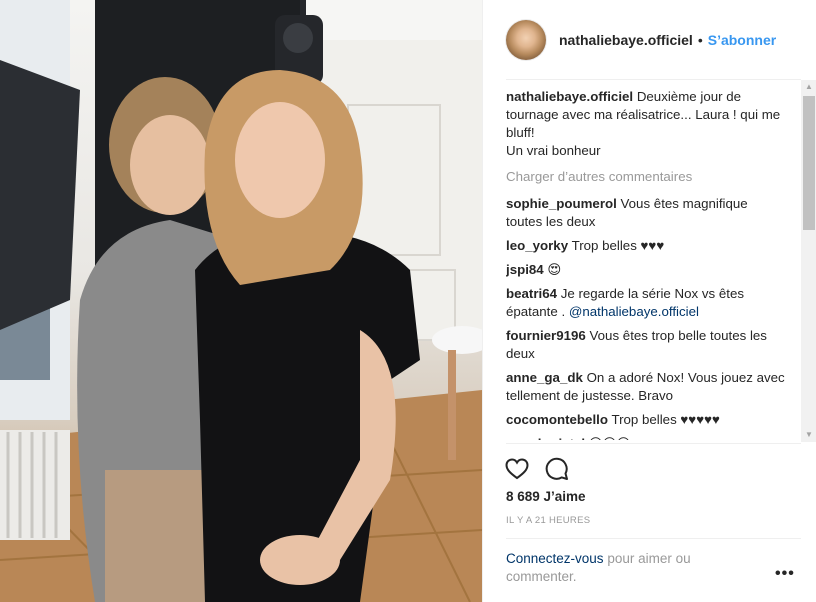 The height and width of the screenshot is (602, 816). I want to click on comment-username: jspi84, so click(525, 269).